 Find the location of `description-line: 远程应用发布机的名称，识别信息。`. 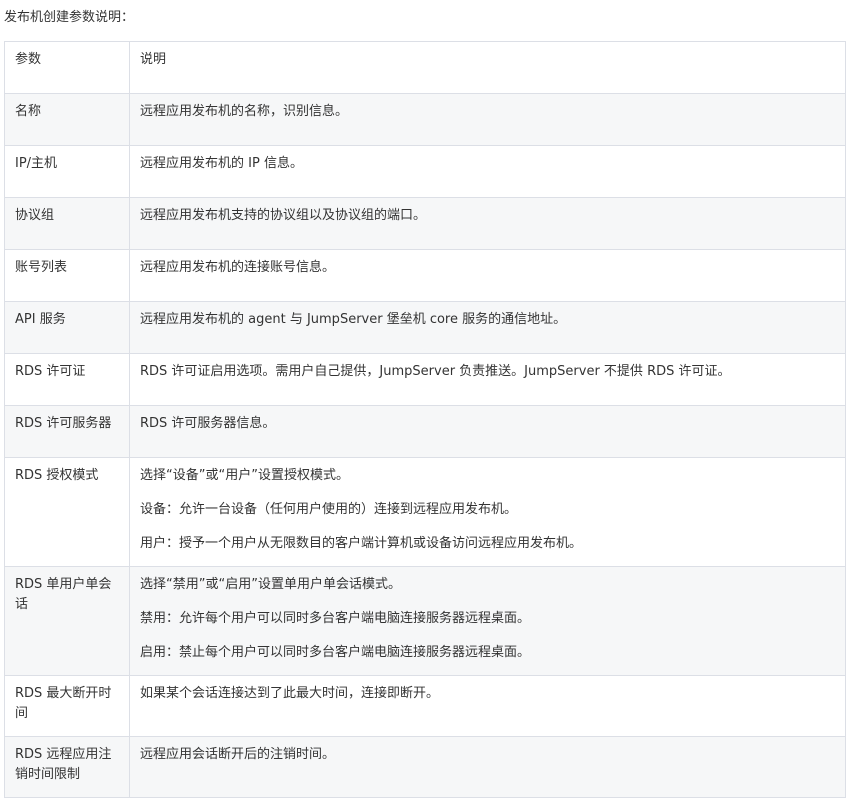

description-line: 远程应用发布机的名称，识别信息。 is located at coordinates (244, 111).